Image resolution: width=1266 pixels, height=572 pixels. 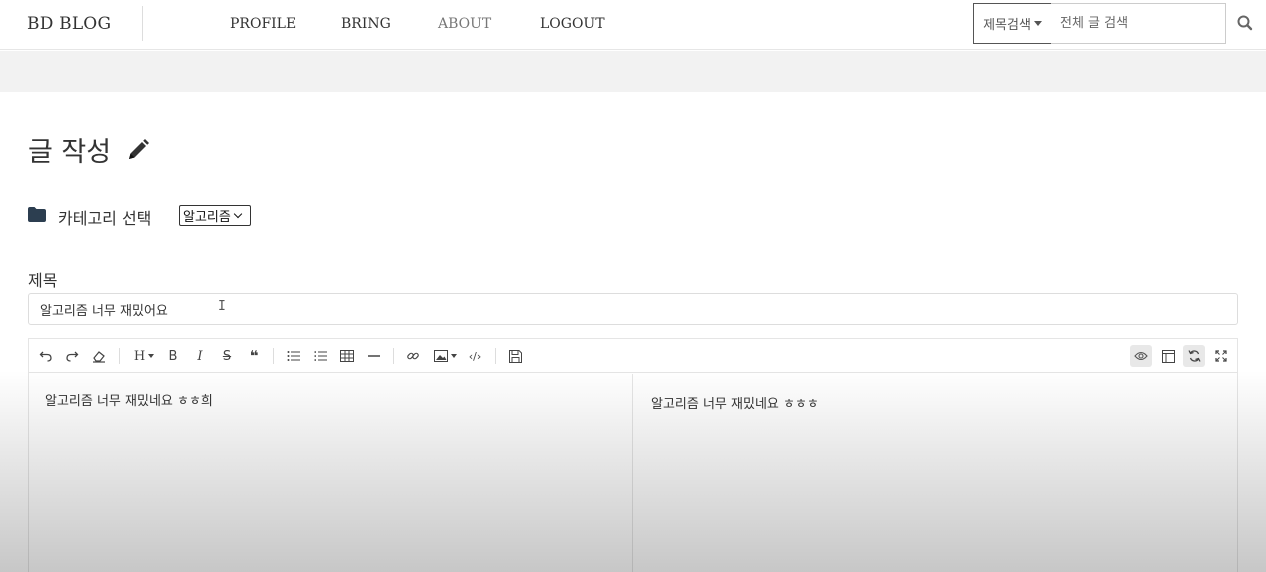 What do you see at coordinates (263, 24) in the screenshot?
I see `nav-link-profile: PROFILE` at bounding box center [263, 24].